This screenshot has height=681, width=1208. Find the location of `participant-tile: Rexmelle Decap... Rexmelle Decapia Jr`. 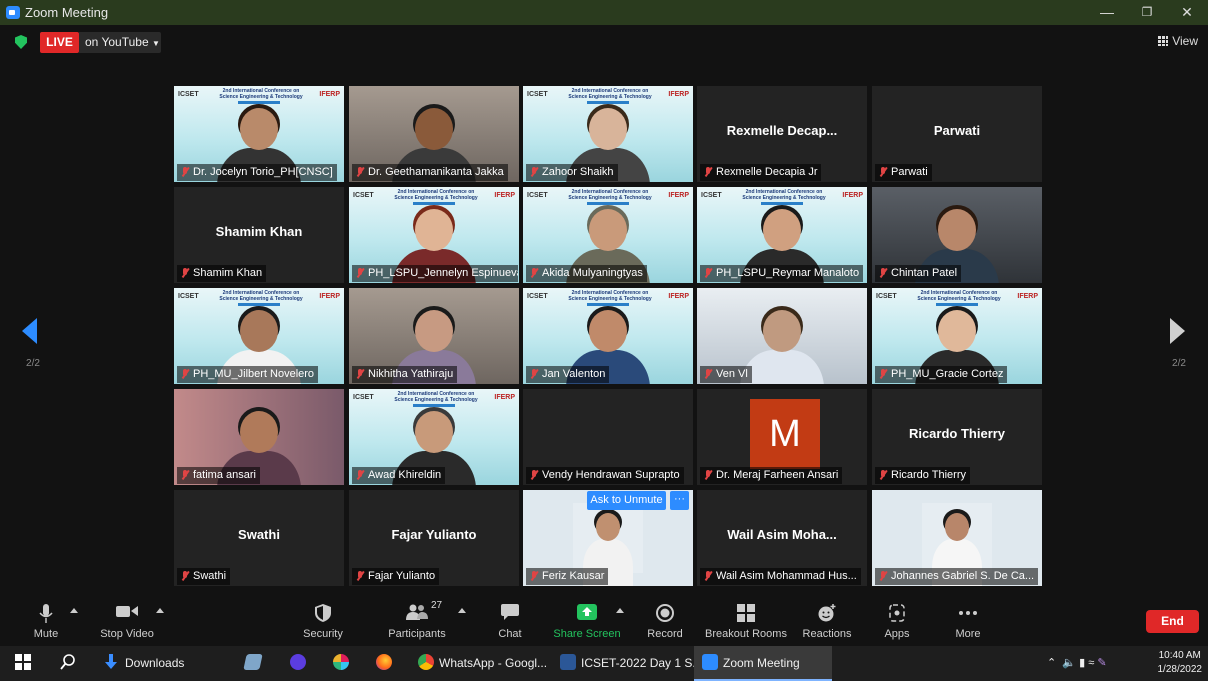

participant-tile: Rexmelle Decap... Rexmelle Decapia Jr is located at coordinates (782, 134).